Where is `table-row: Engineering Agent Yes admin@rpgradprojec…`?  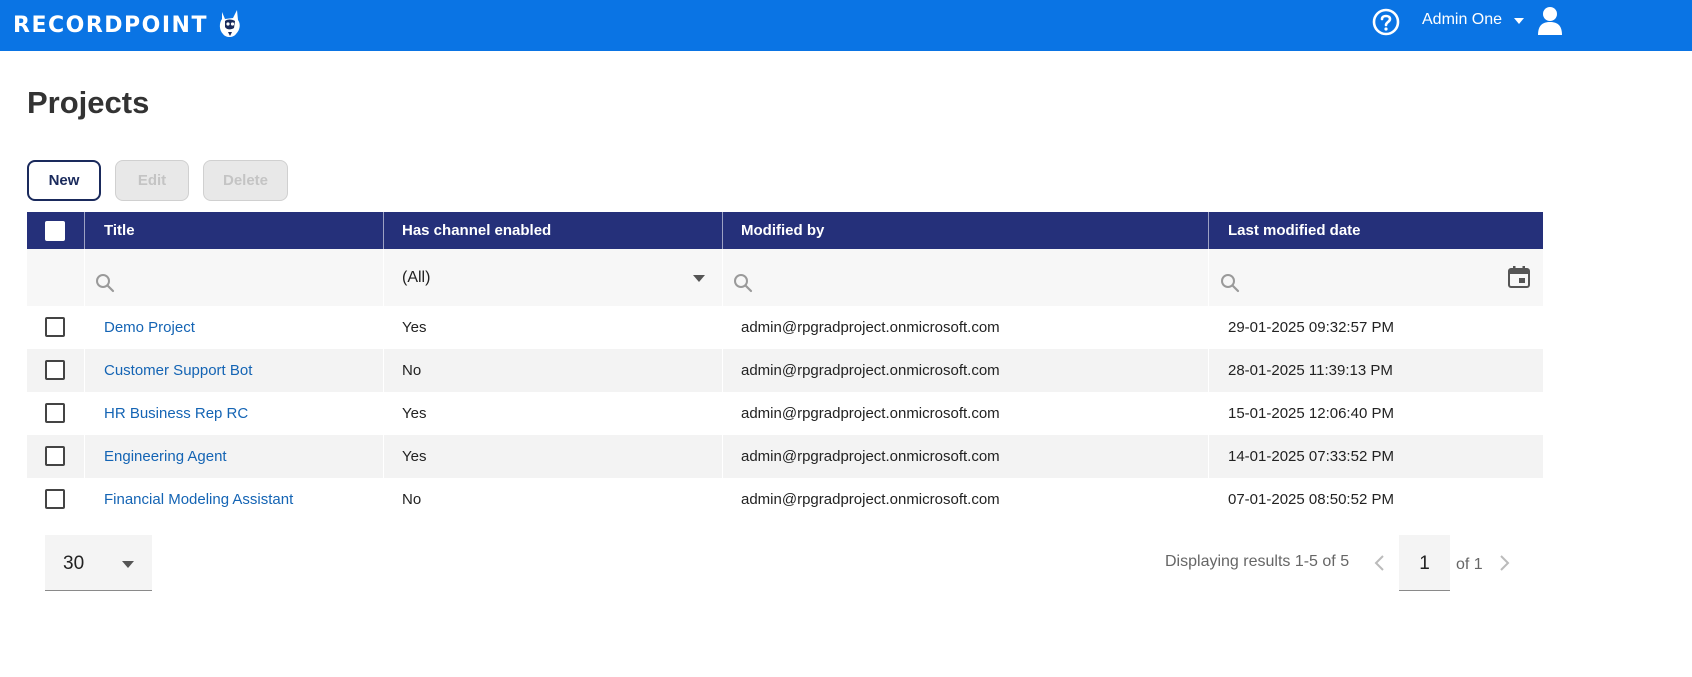
table-row: Engineering Agent Yes admin@rpgradprojec… is located at coordinates (785, 456).